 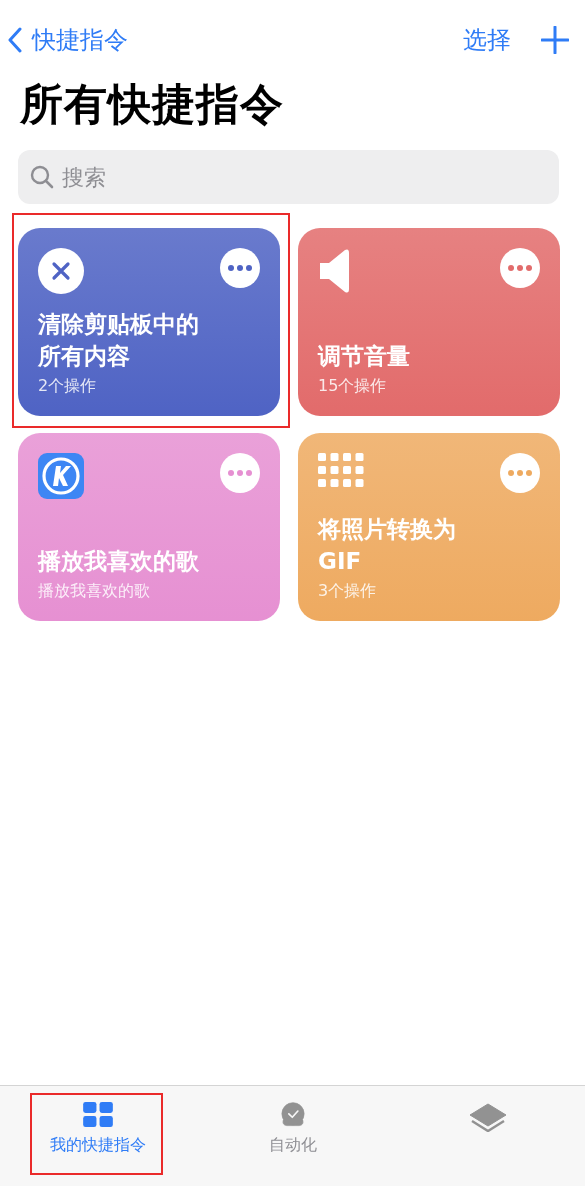 I want to click on select-button: 选择, so click(x=487, y=40).